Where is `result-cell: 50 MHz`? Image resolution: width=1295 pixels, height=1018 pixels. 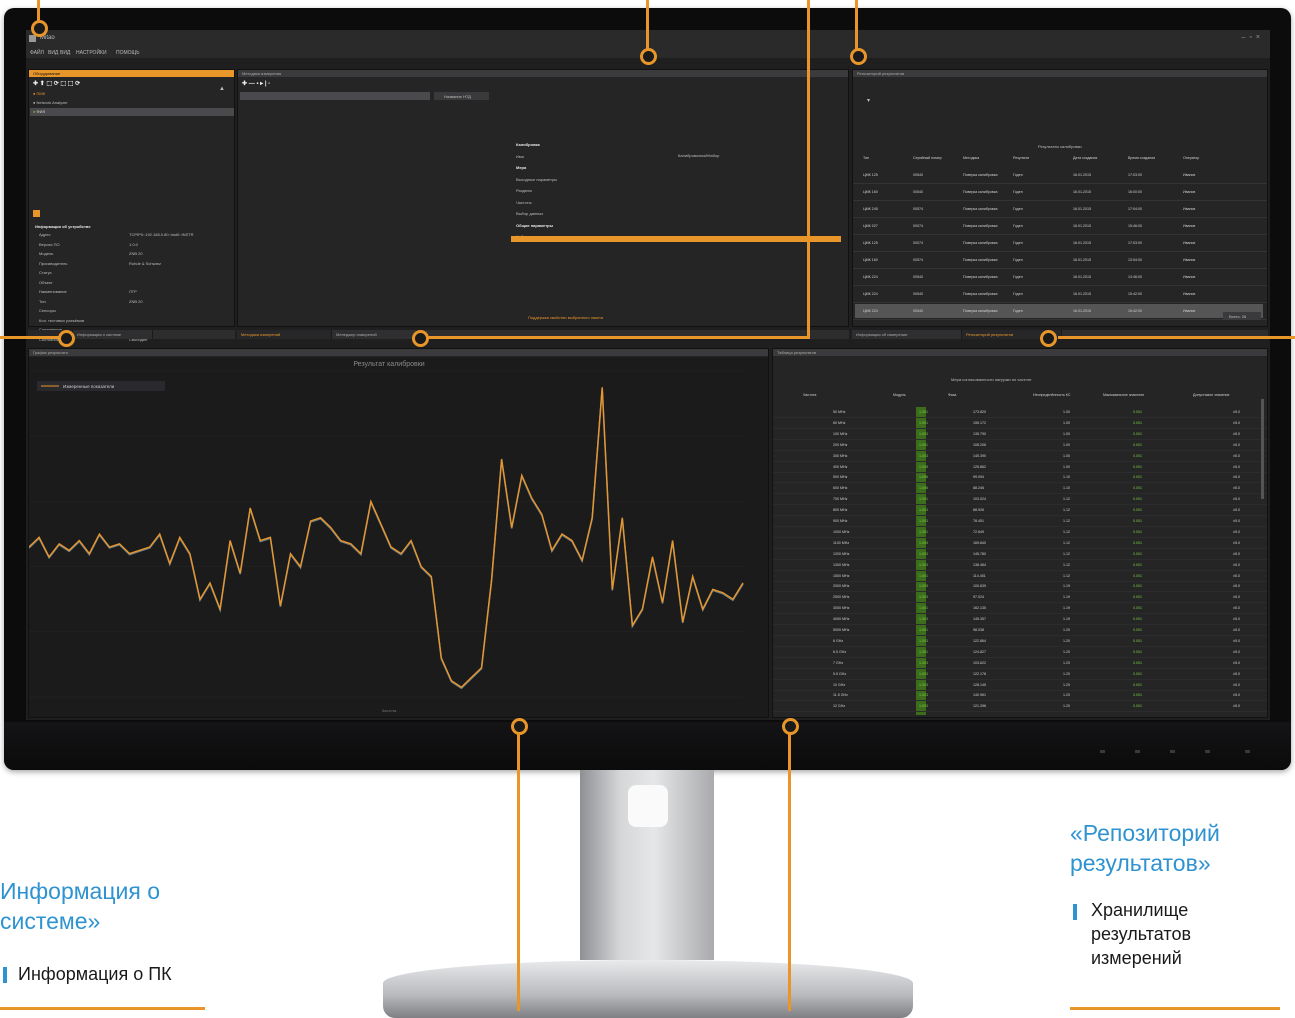 result-cell: 50 MHz is located at coordinates (839, 412).